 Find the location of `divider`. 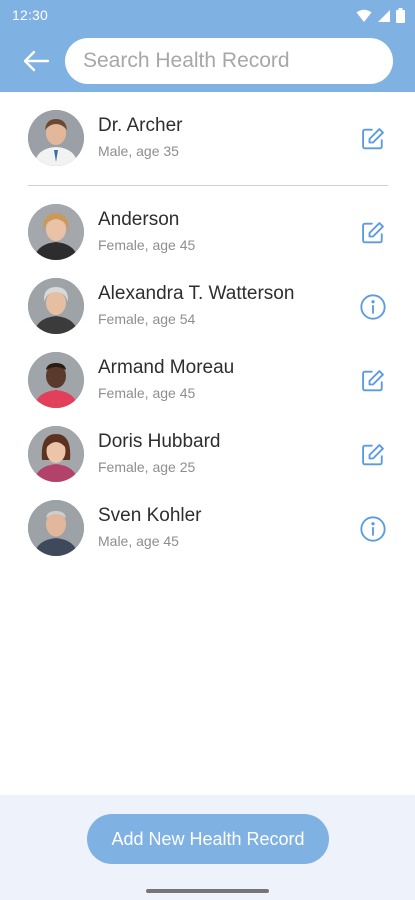

divider is located at coordinates (208, 185).